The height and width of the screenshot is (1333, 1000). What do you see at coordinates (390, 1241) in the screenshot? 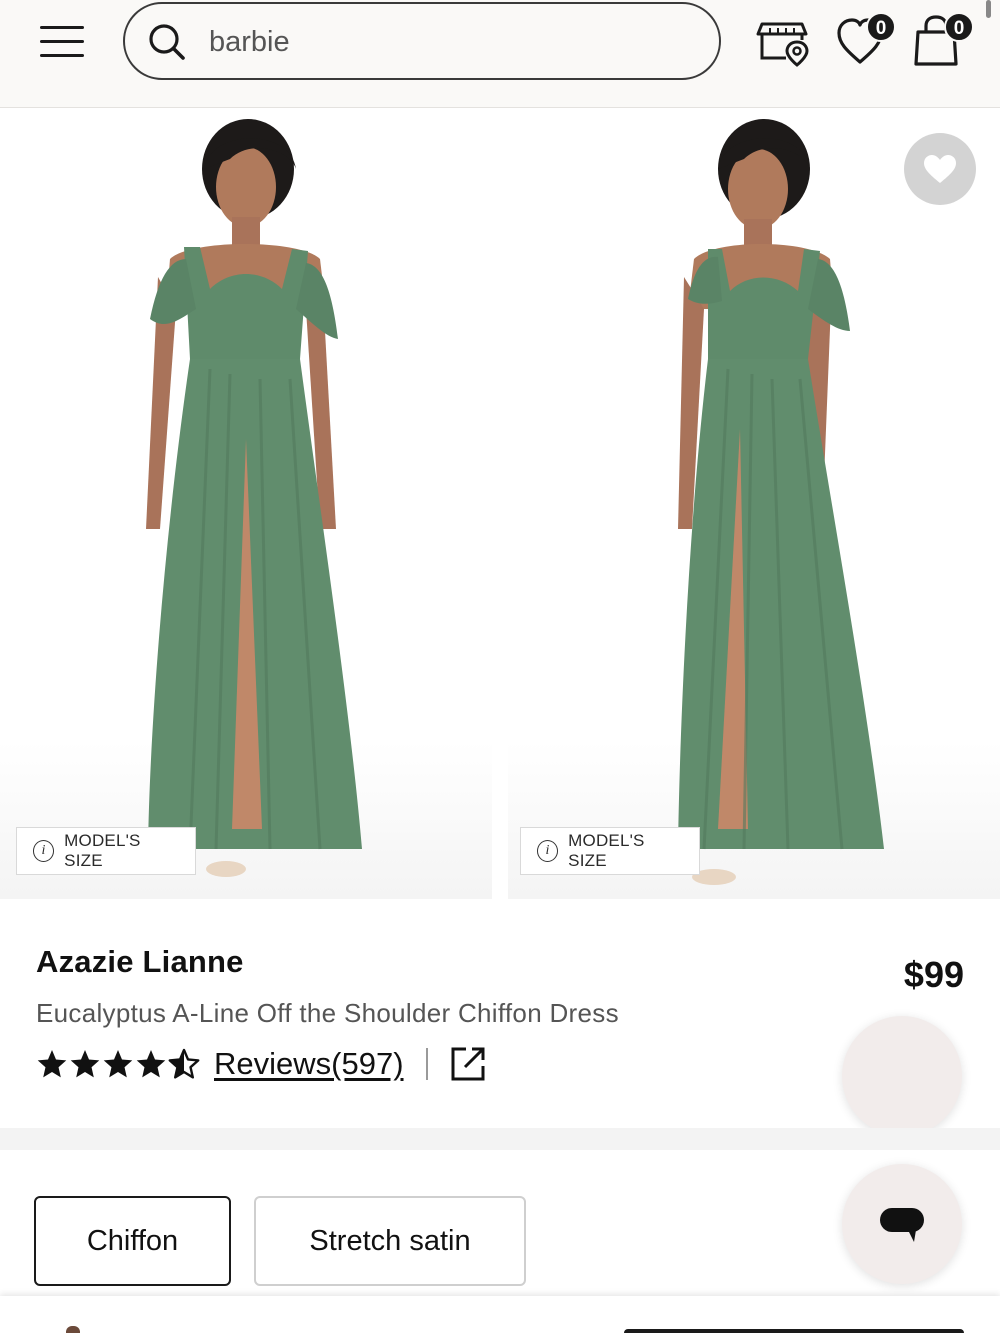
I see `fabric-option-stretch-satin: Stretch satin` at bounding box center [390, 1241].